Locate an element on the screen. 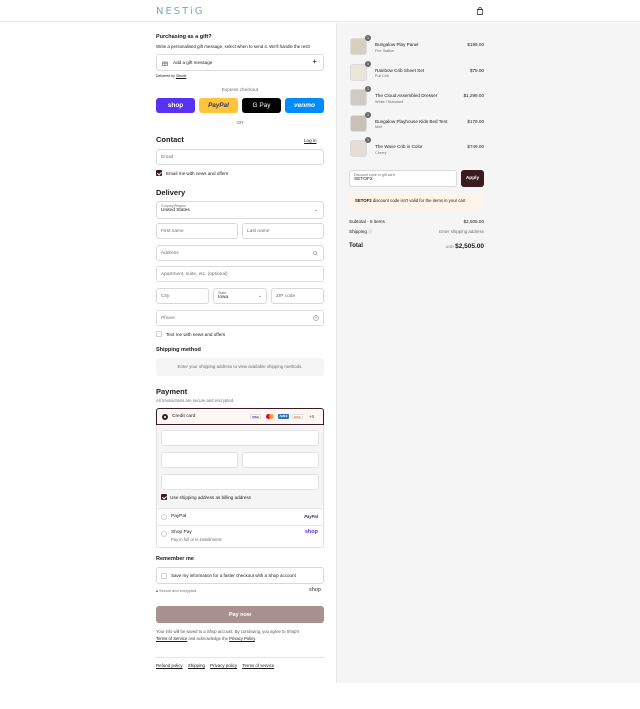 The height and width of the screenshot is (709, 640). save-info-checkbox is located at coordinates (164, 576).